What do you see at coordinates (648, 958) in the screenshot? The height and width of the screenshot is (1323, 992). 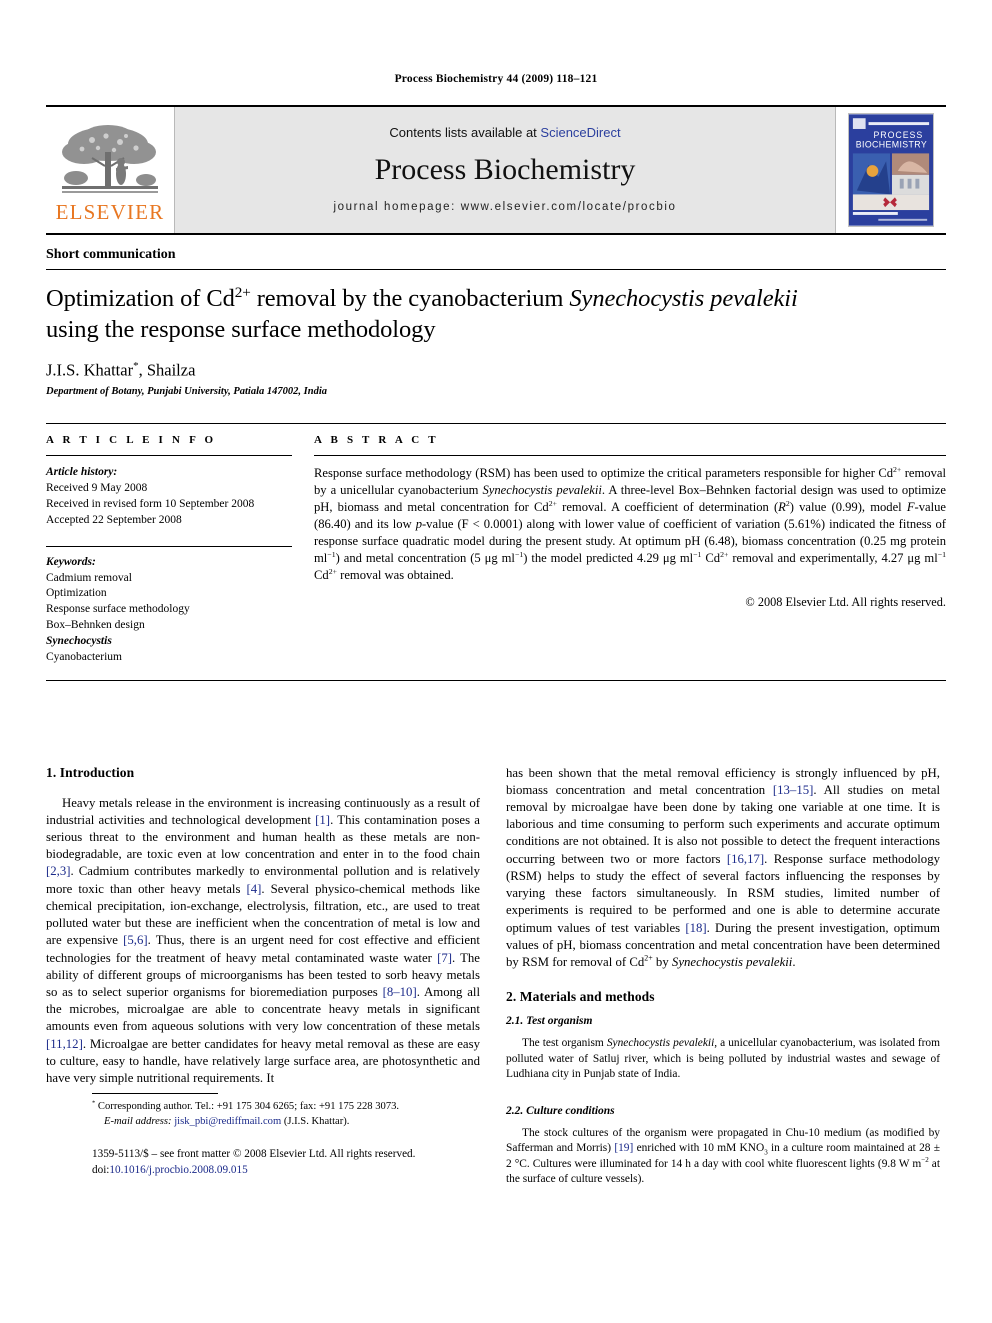 I see `charge-superscript: 2+` at bounding box center [648, 958].